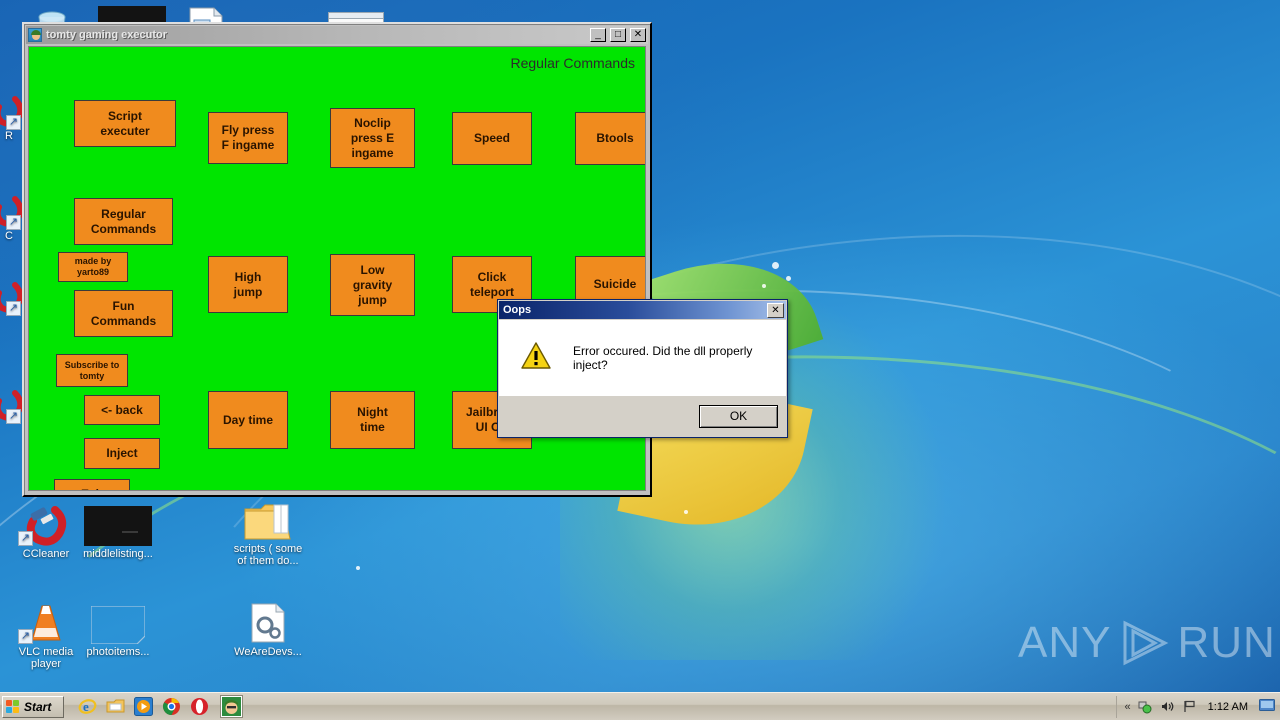 The image size is (1280, 720). I want to click on show-desktop-icon, so click(1267, 706).